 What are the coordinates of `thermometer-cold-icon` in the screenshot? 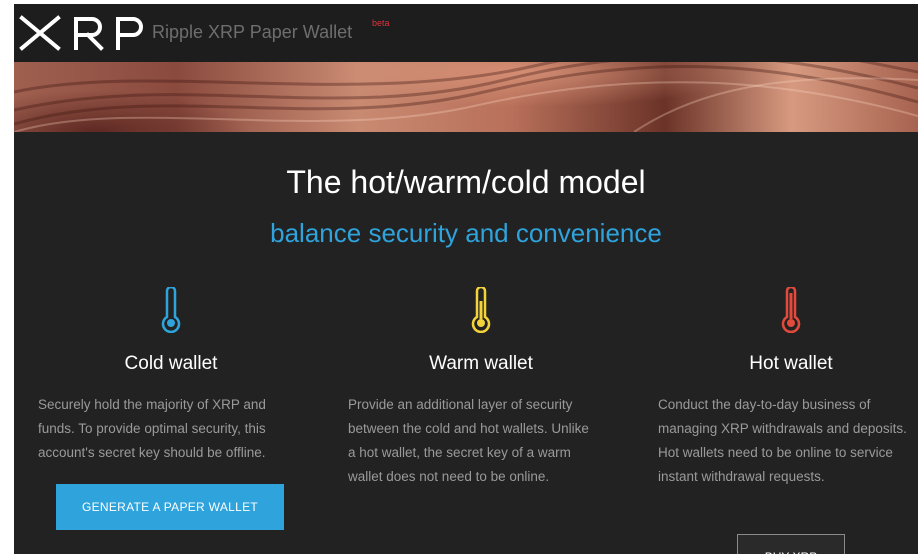 It's located at (171, 310).